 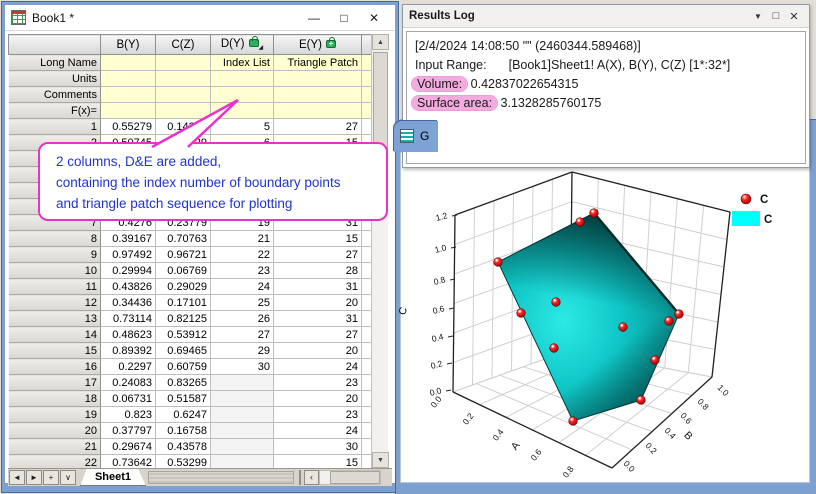 I want to click on data-cell: 15, so click(x=317, y=238).